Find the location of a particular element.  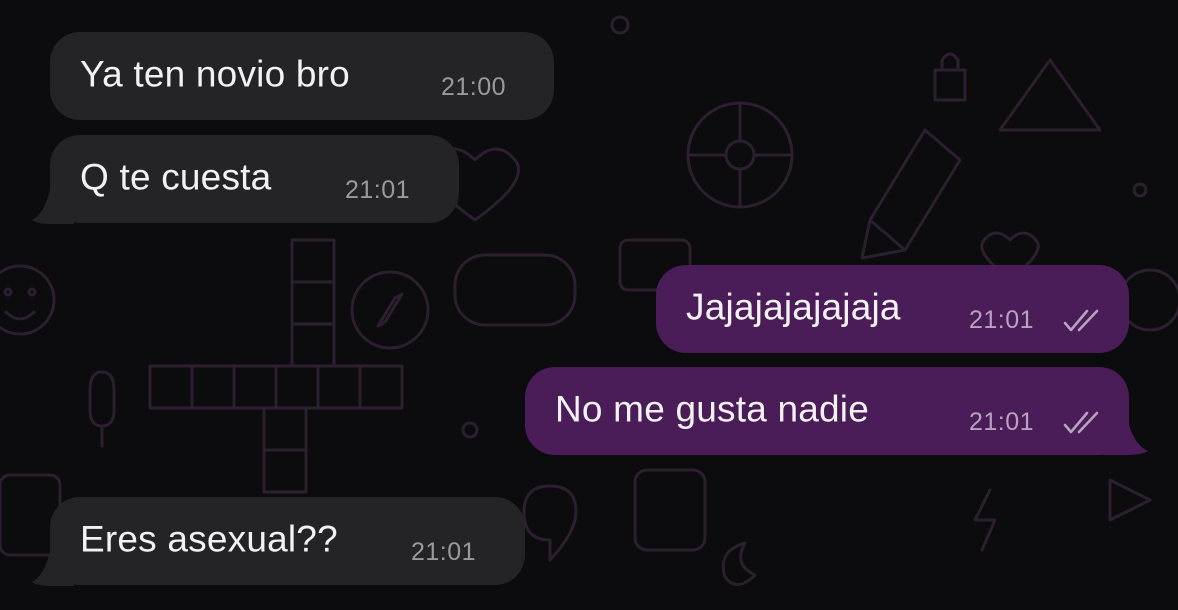

smiley-doodle-icon is located at coordinates (28, 300).